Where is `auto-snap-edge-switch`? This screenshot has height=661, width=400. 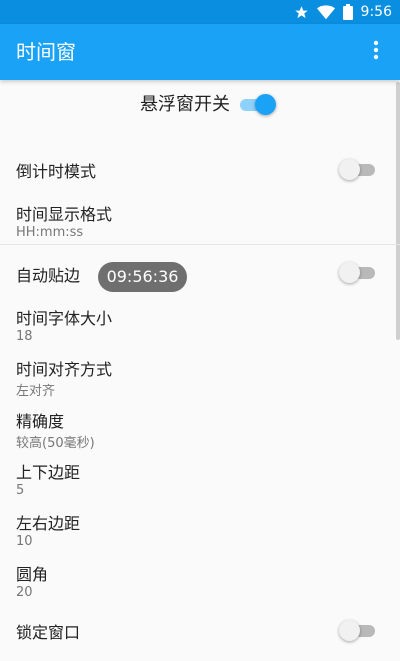
auto-snap-edge-switch is located at coordinates (358, 272).